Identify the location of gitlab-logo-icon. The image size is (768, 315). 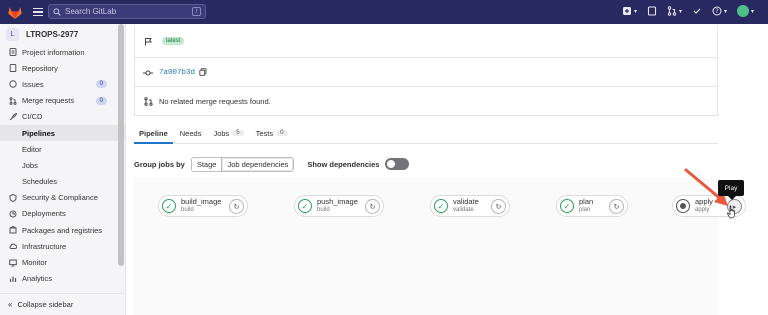
(15, 12).